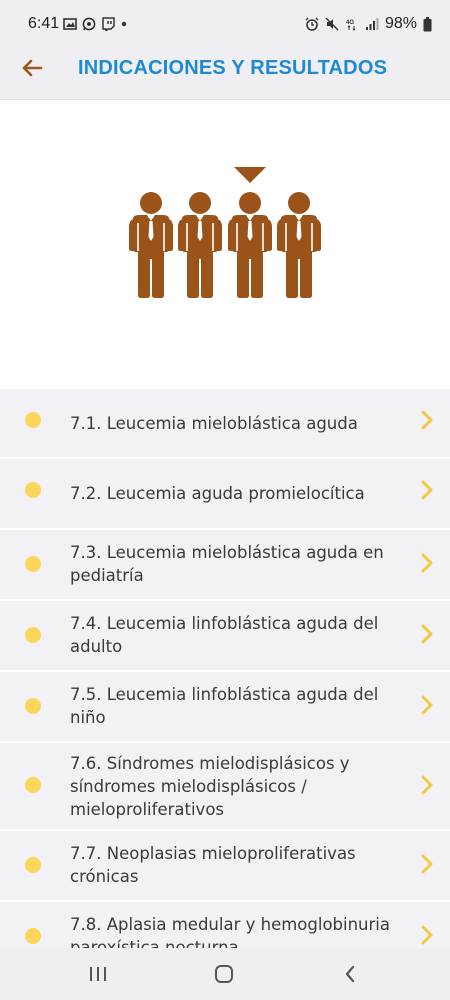 The image size is (450, 1000). What do you see at coordinates (233, 68) in the screenshot?
I see `page-title: INDICACIONES Y RESULTADOS` at bounding box center [233, 68].